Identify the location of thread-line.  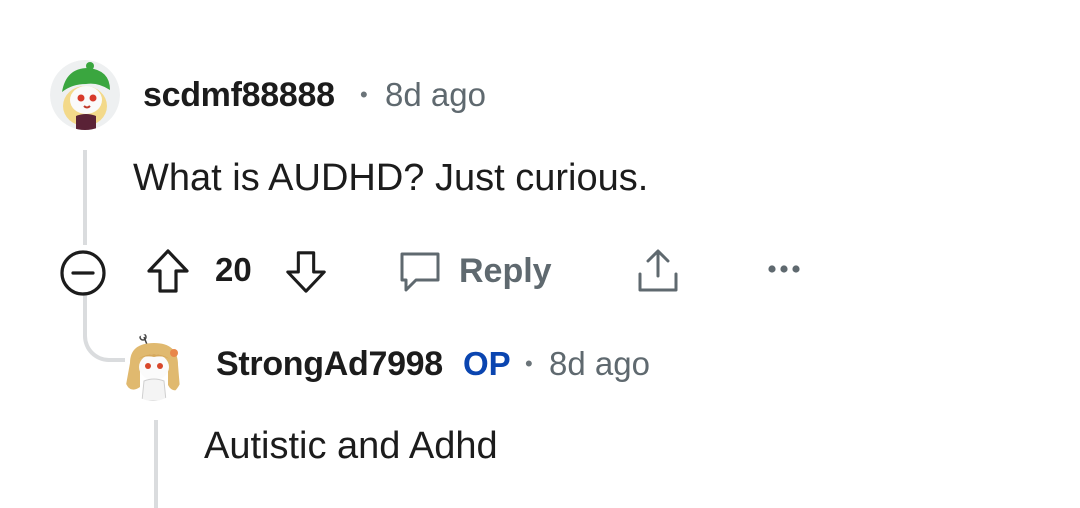
(85, 197).